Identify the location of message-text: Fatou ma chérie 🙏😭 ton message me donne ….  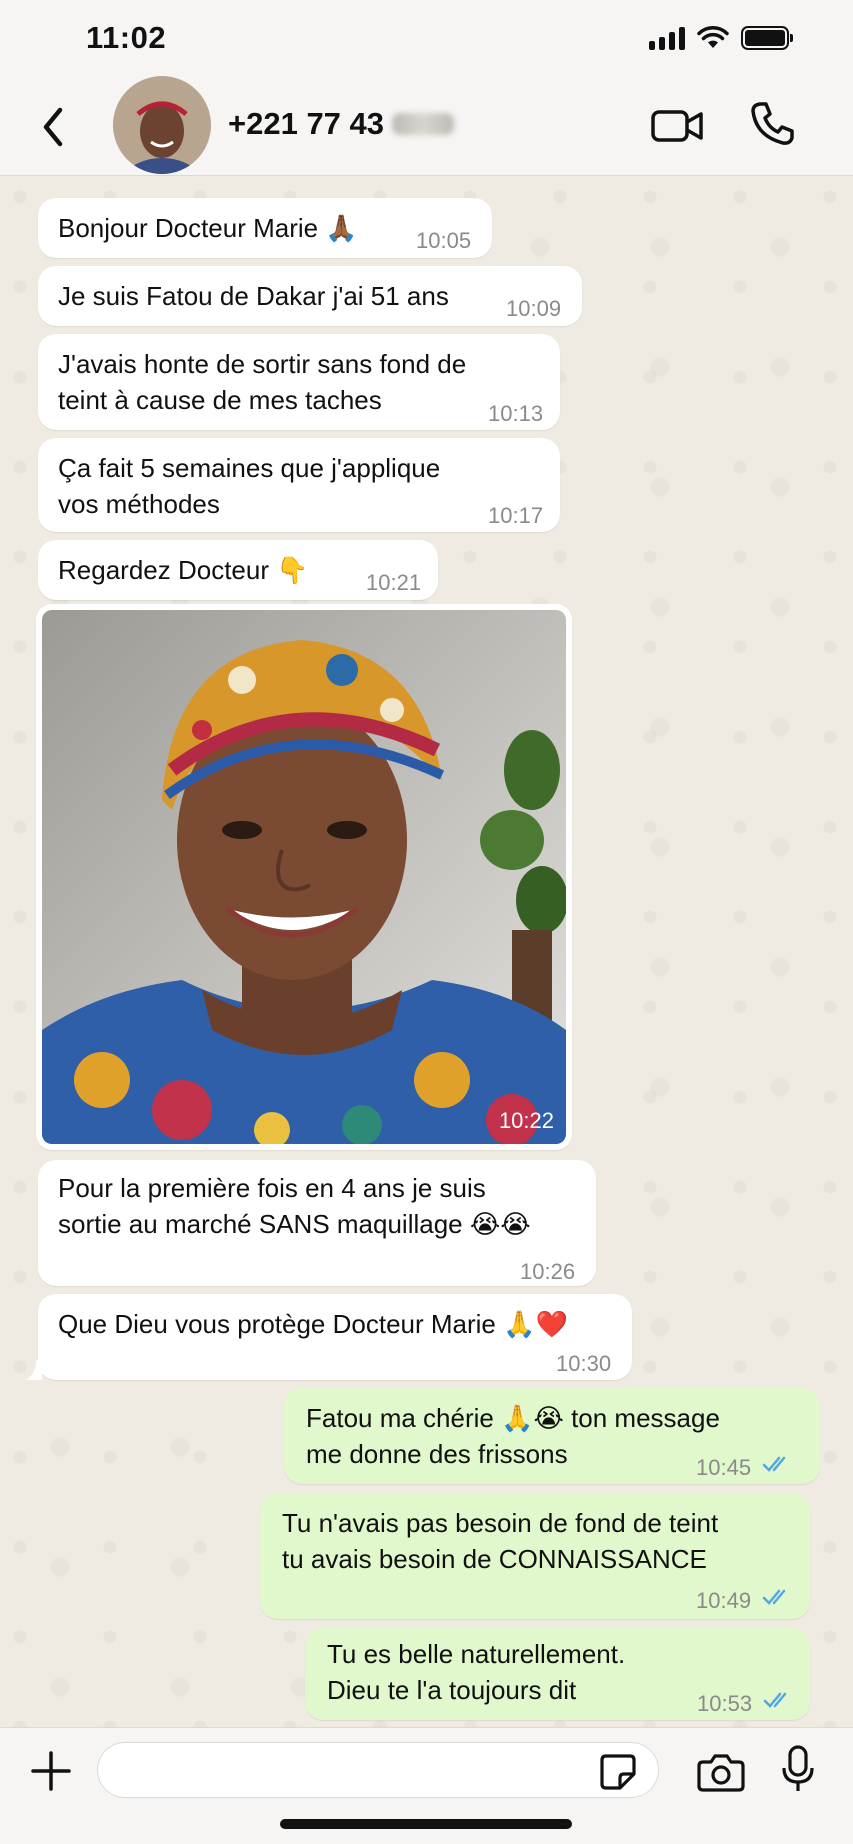
(513, 1436).